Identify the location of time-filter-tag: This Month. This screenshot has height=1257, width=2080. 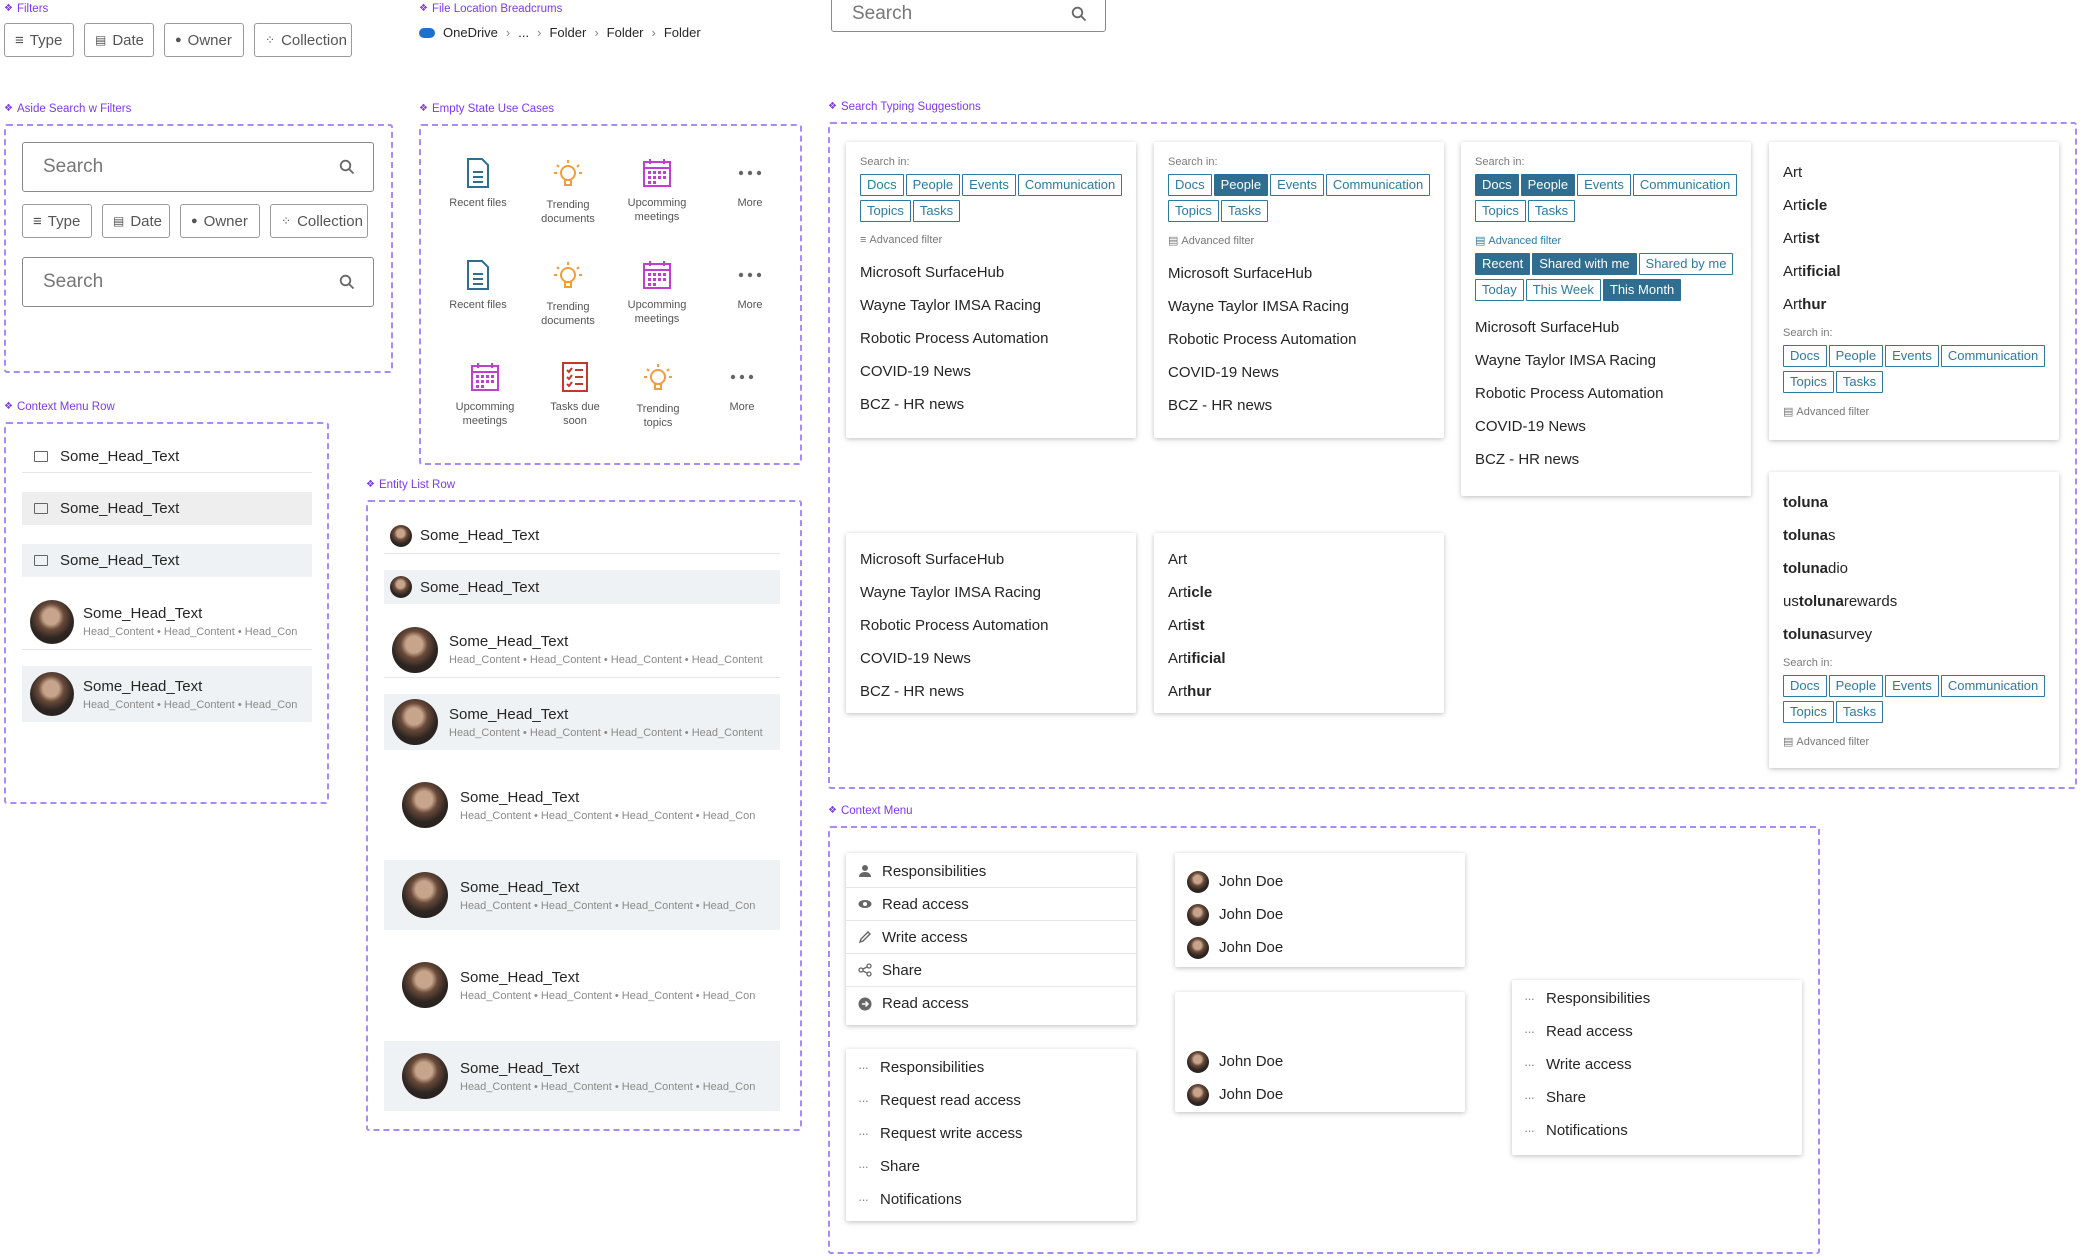
(1642, 290).